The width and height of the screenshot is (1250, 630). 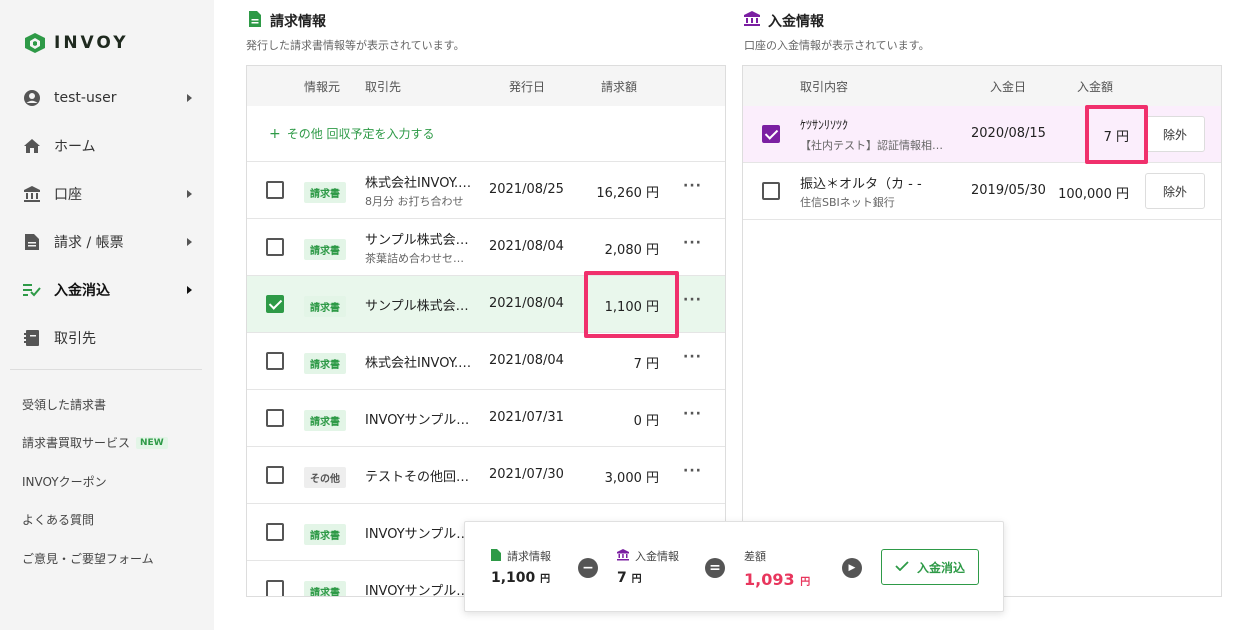 What do you see at coordinates (298, 22) in the screenshot?
I see `invoice-section-title: 請求情報` at bounding box center [298, 22].